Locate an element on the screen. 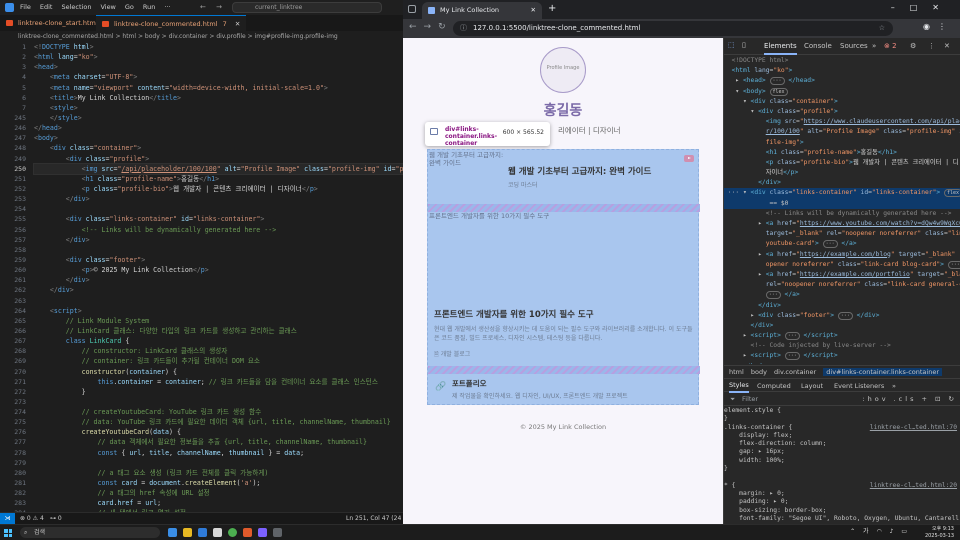 The height and width of the screenshot is (540, 960). error-count-badge: ⊗ 2 is located at coordinates (890, 46).